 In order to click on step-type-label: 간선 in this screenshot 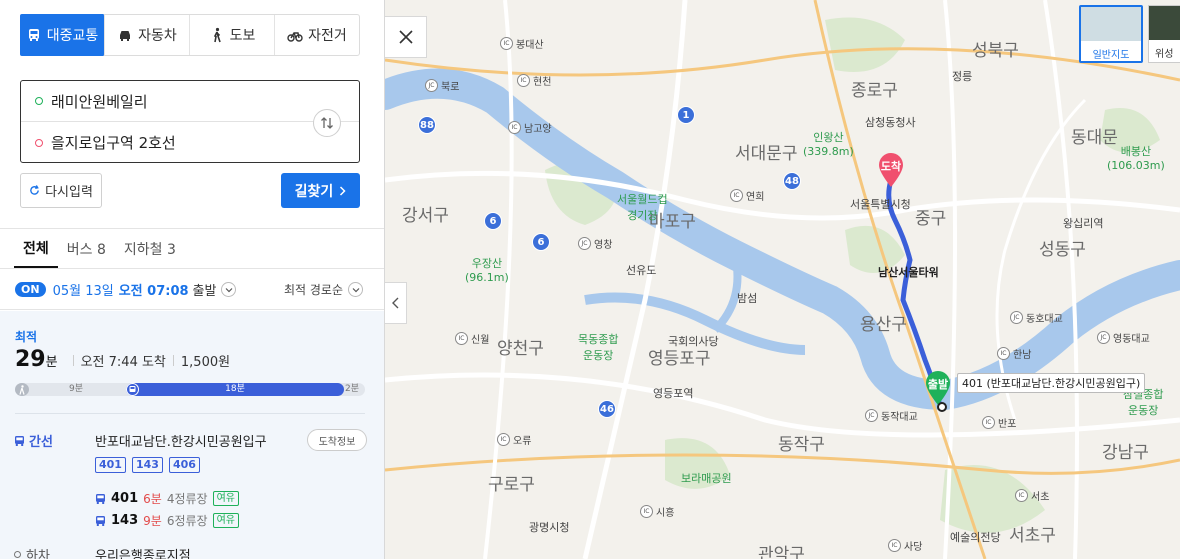, I will do `click(41, 442)`.